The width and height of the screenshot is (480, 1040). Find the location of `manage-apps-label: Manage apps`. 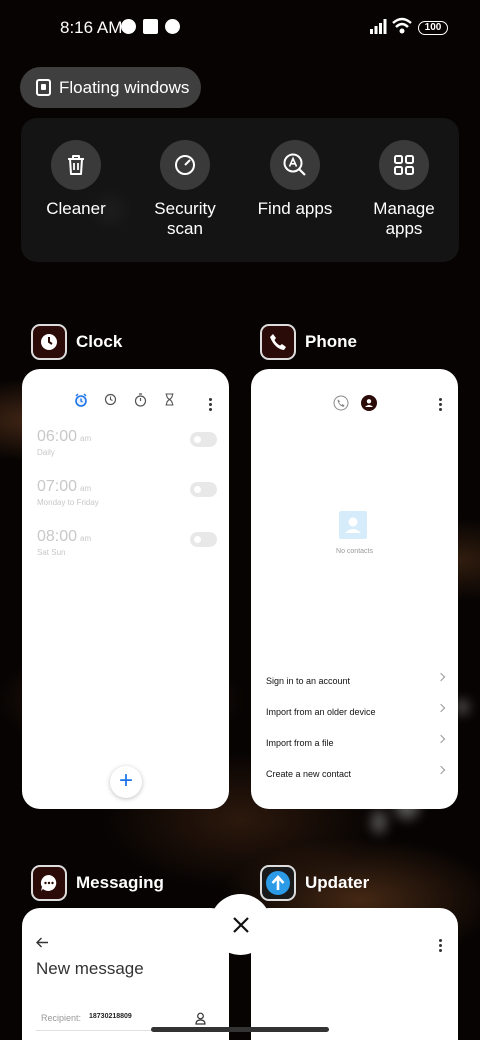

manage-apps-label: Manage apps is located at coordinates (404, 218).